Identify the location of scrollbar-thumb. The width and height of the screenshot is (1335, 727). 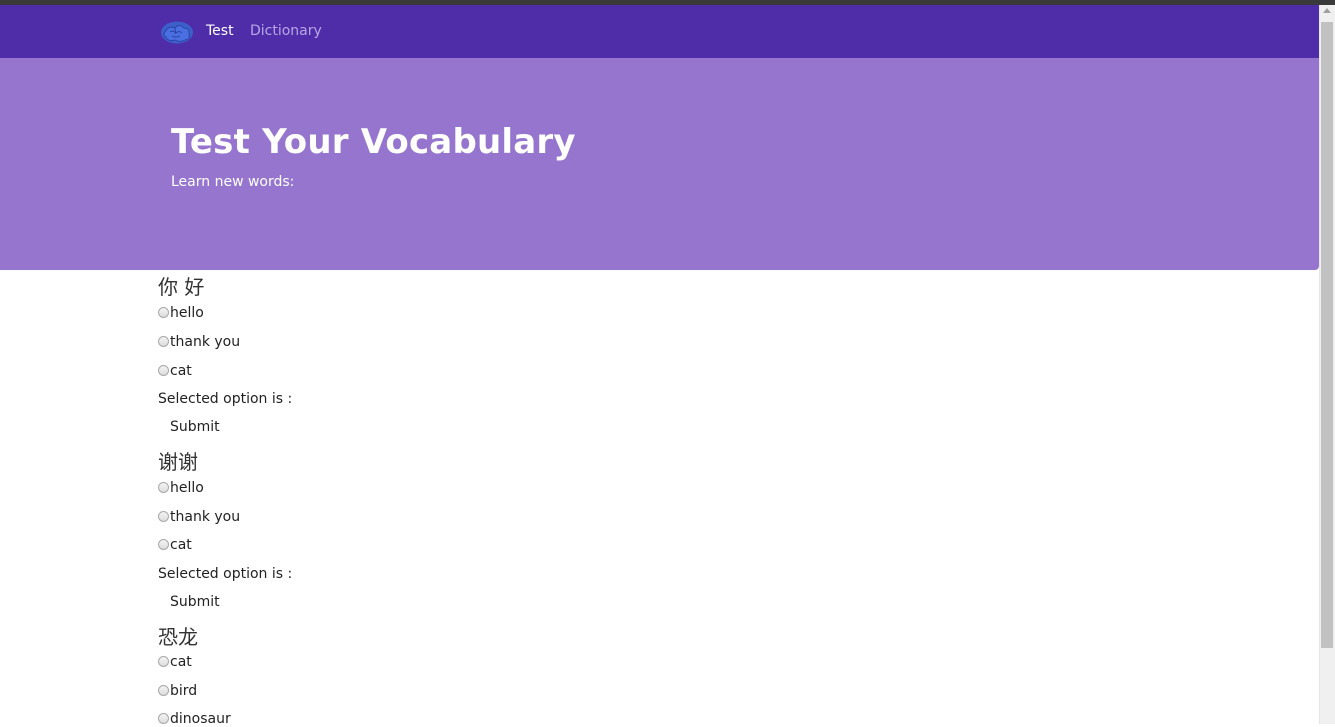
(1327, 335).